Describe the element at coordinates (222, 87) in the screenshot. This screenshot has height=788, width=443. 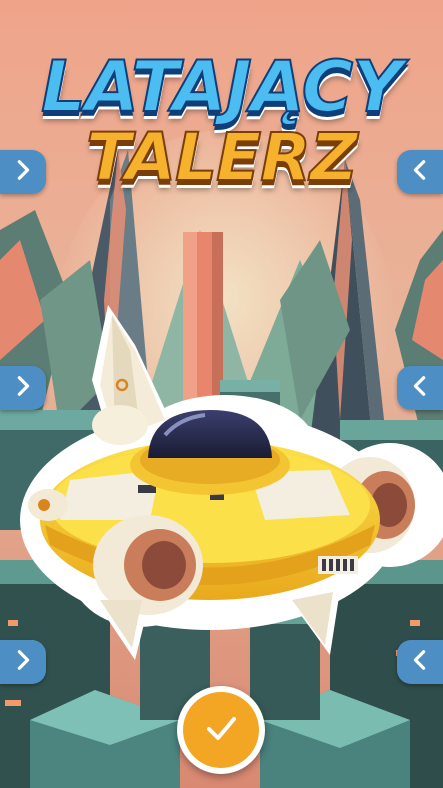
I see `game-title-line-1: LATAJĄCY` at that location.